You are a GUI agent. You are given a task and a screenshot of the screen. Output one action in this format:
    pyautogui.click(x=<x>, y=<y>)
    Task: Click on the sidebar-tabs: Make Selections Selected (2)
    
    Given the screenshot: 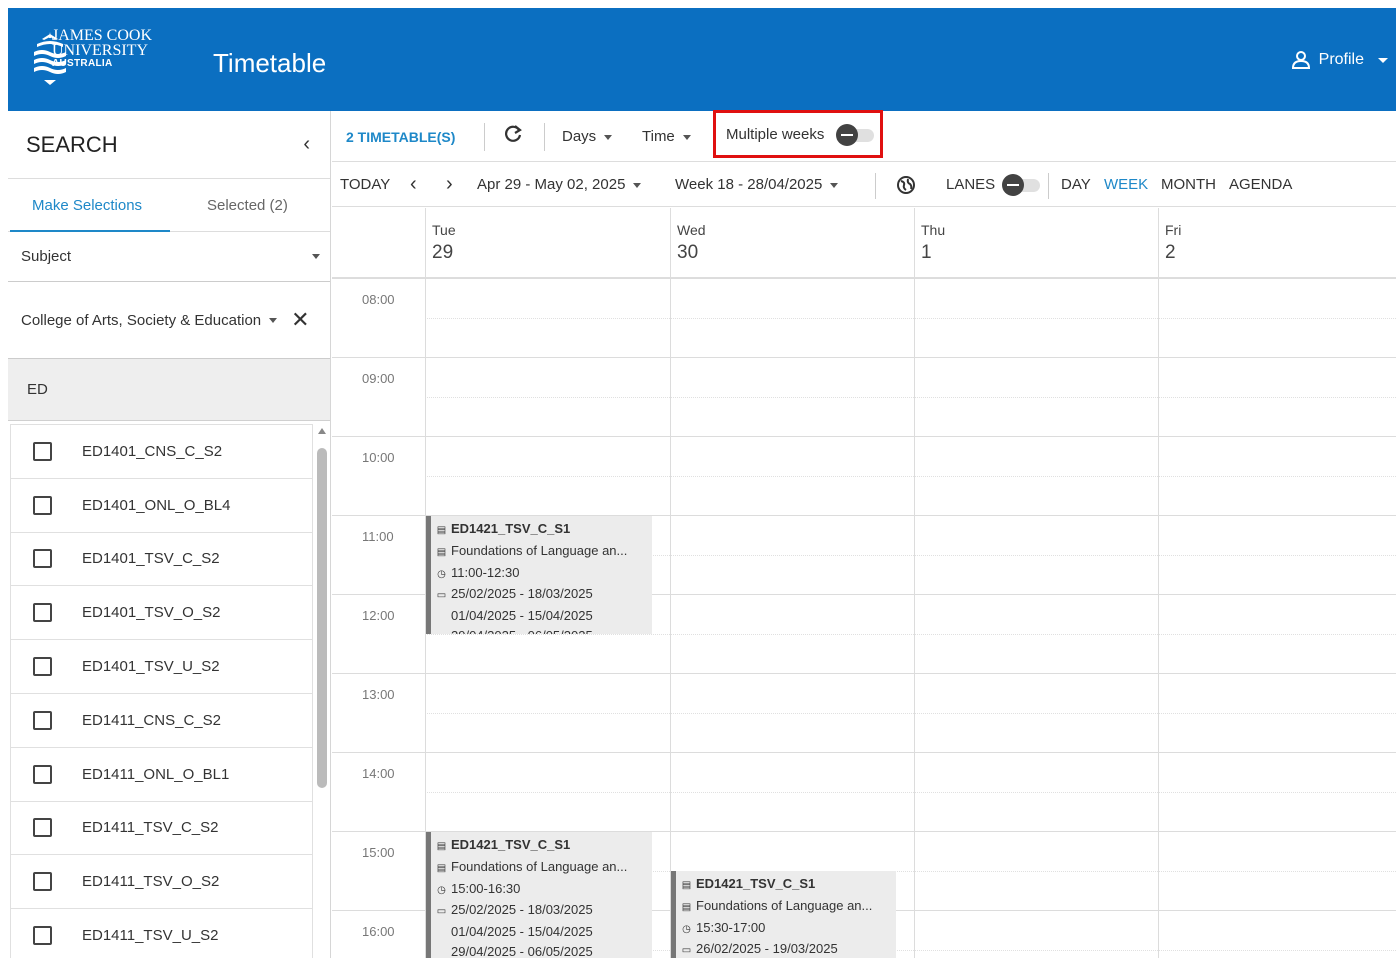 What is the action you would take?
    pyautogui.click(x=169, y=205)
    